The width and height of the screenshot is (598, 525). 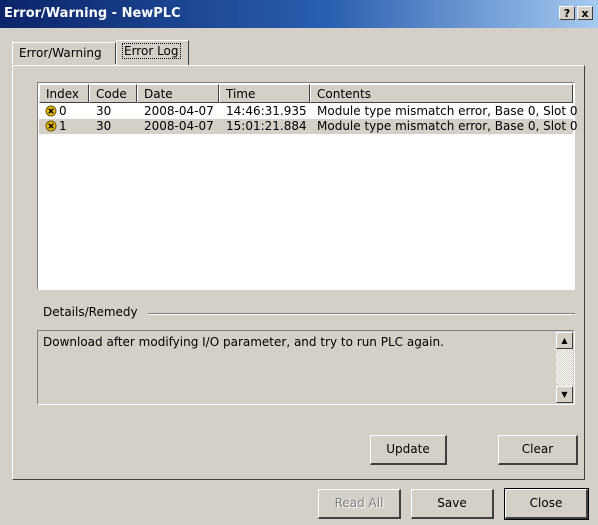 What do you see at coordinates (452, 504) in the screenshot?
I see `save-button: Save` at bounding box center [452, 504].